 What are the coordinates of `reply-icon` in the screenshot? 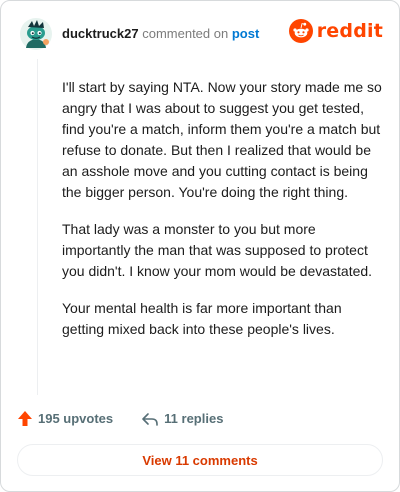 It's located at (150, 419).